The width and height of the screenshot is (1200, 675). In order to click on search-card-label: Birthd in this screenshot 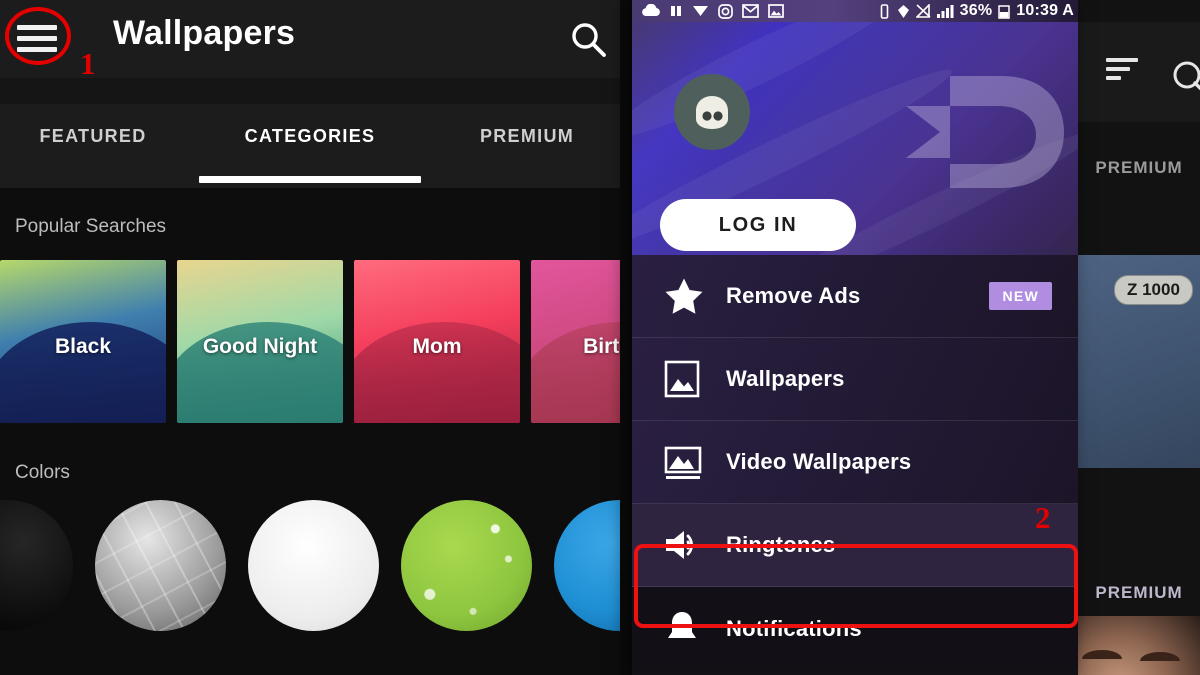, I will do `click(601, 346)`.